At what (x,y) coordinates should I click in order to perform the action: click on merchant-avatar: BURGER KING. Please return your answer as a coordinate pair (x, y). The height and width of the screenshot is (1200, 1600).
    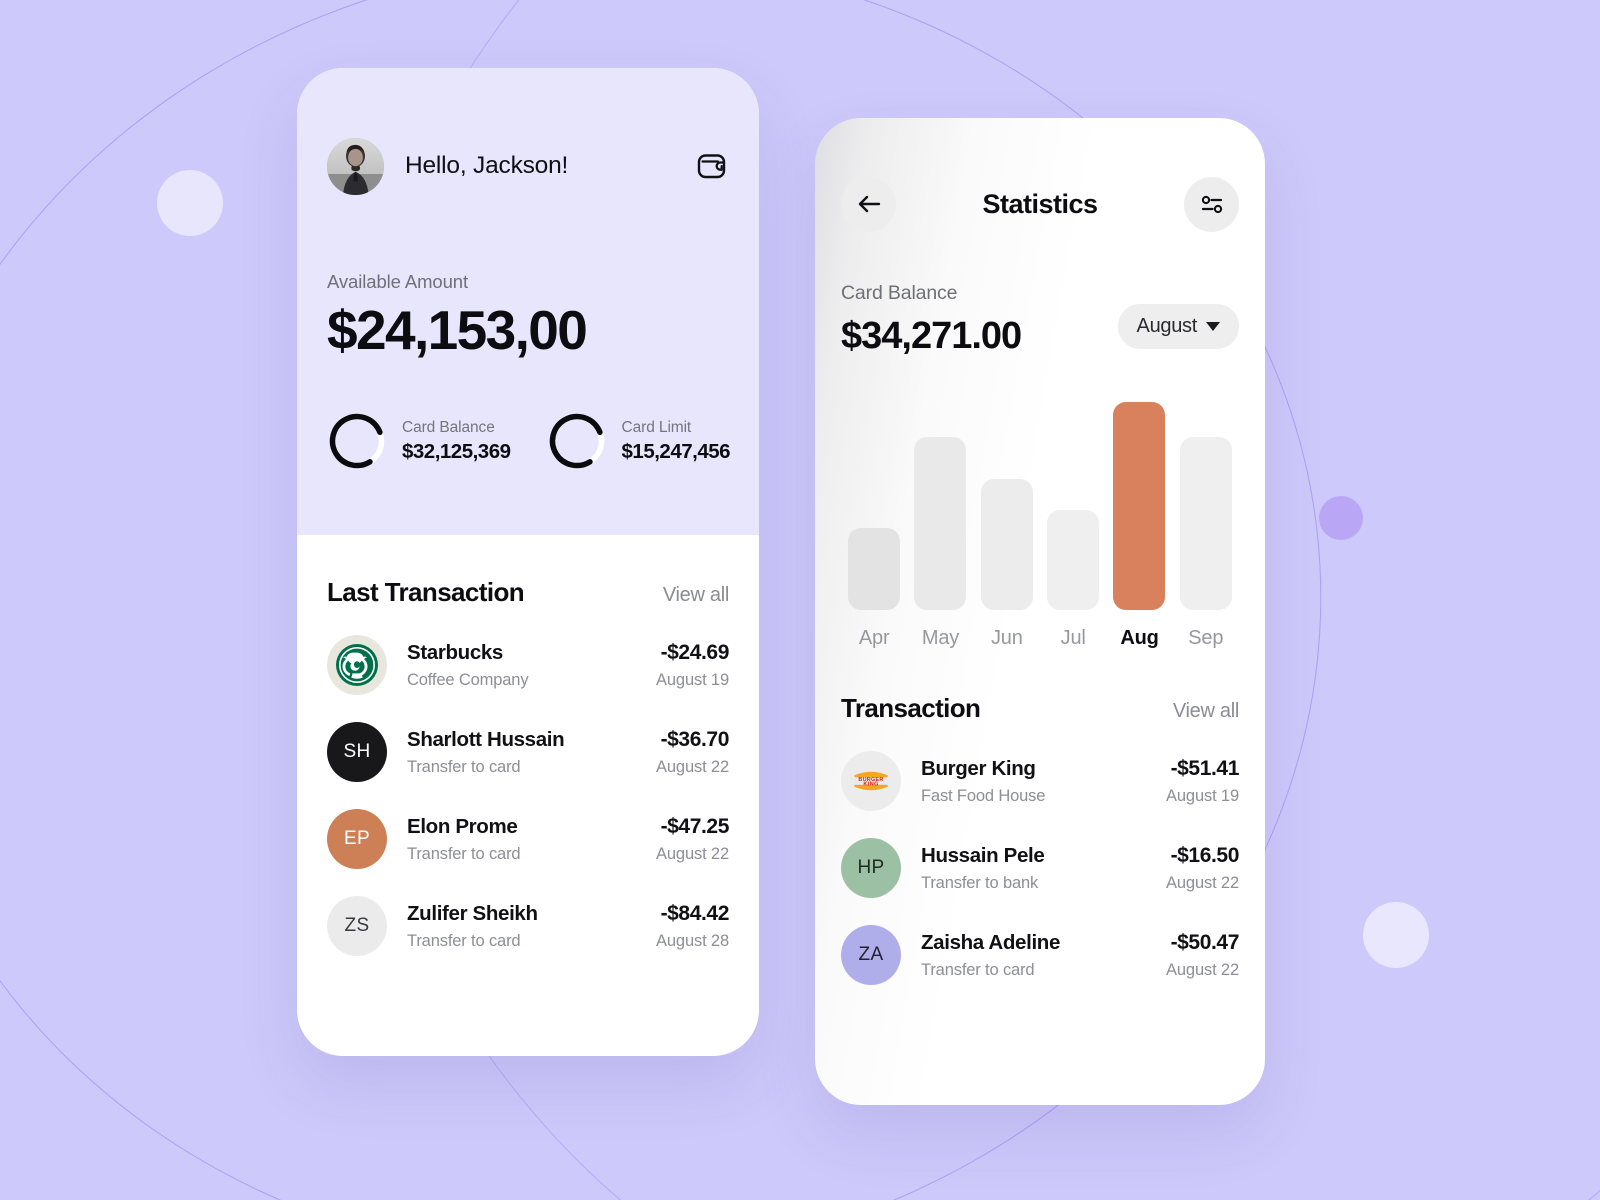
    Looking at the image, I should click on (871, 781).